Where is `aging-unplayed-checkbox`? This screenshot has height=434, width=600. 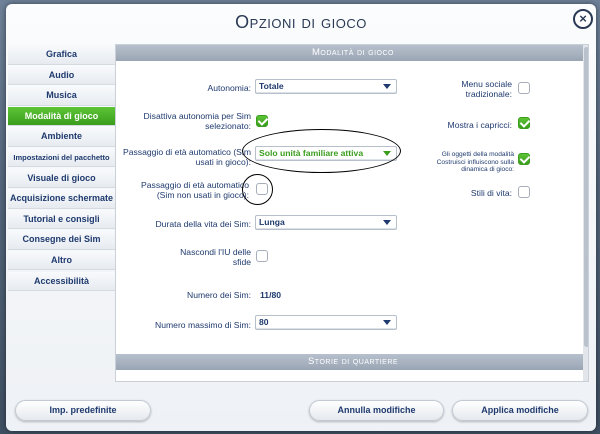
aging-unplayed-checkbox is located at coordinates (262, 189).